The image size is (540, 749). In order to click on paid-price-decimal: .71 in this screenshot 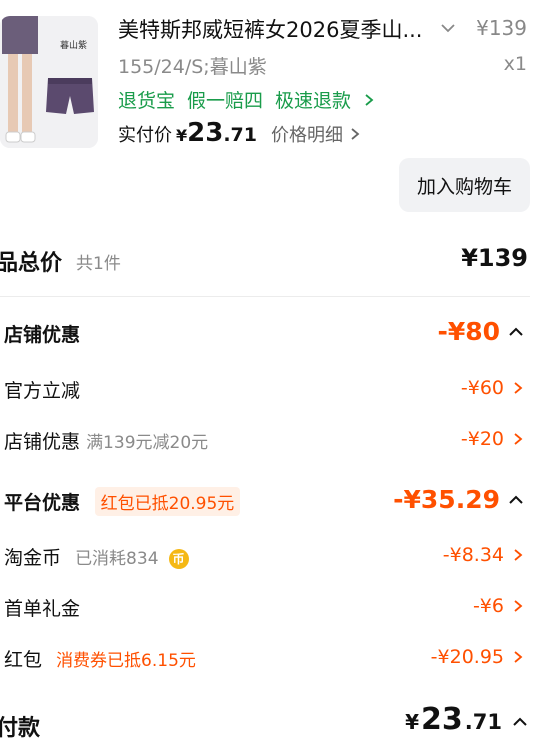, I will do `click(240, 135)`.